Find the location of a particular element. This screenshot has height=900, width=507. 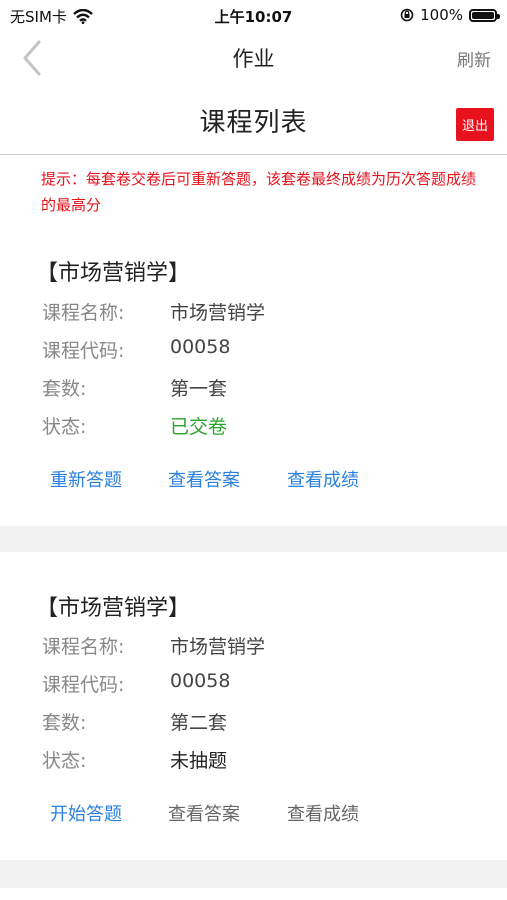

nav-title: 作业 is located at coordinates (253, 59).